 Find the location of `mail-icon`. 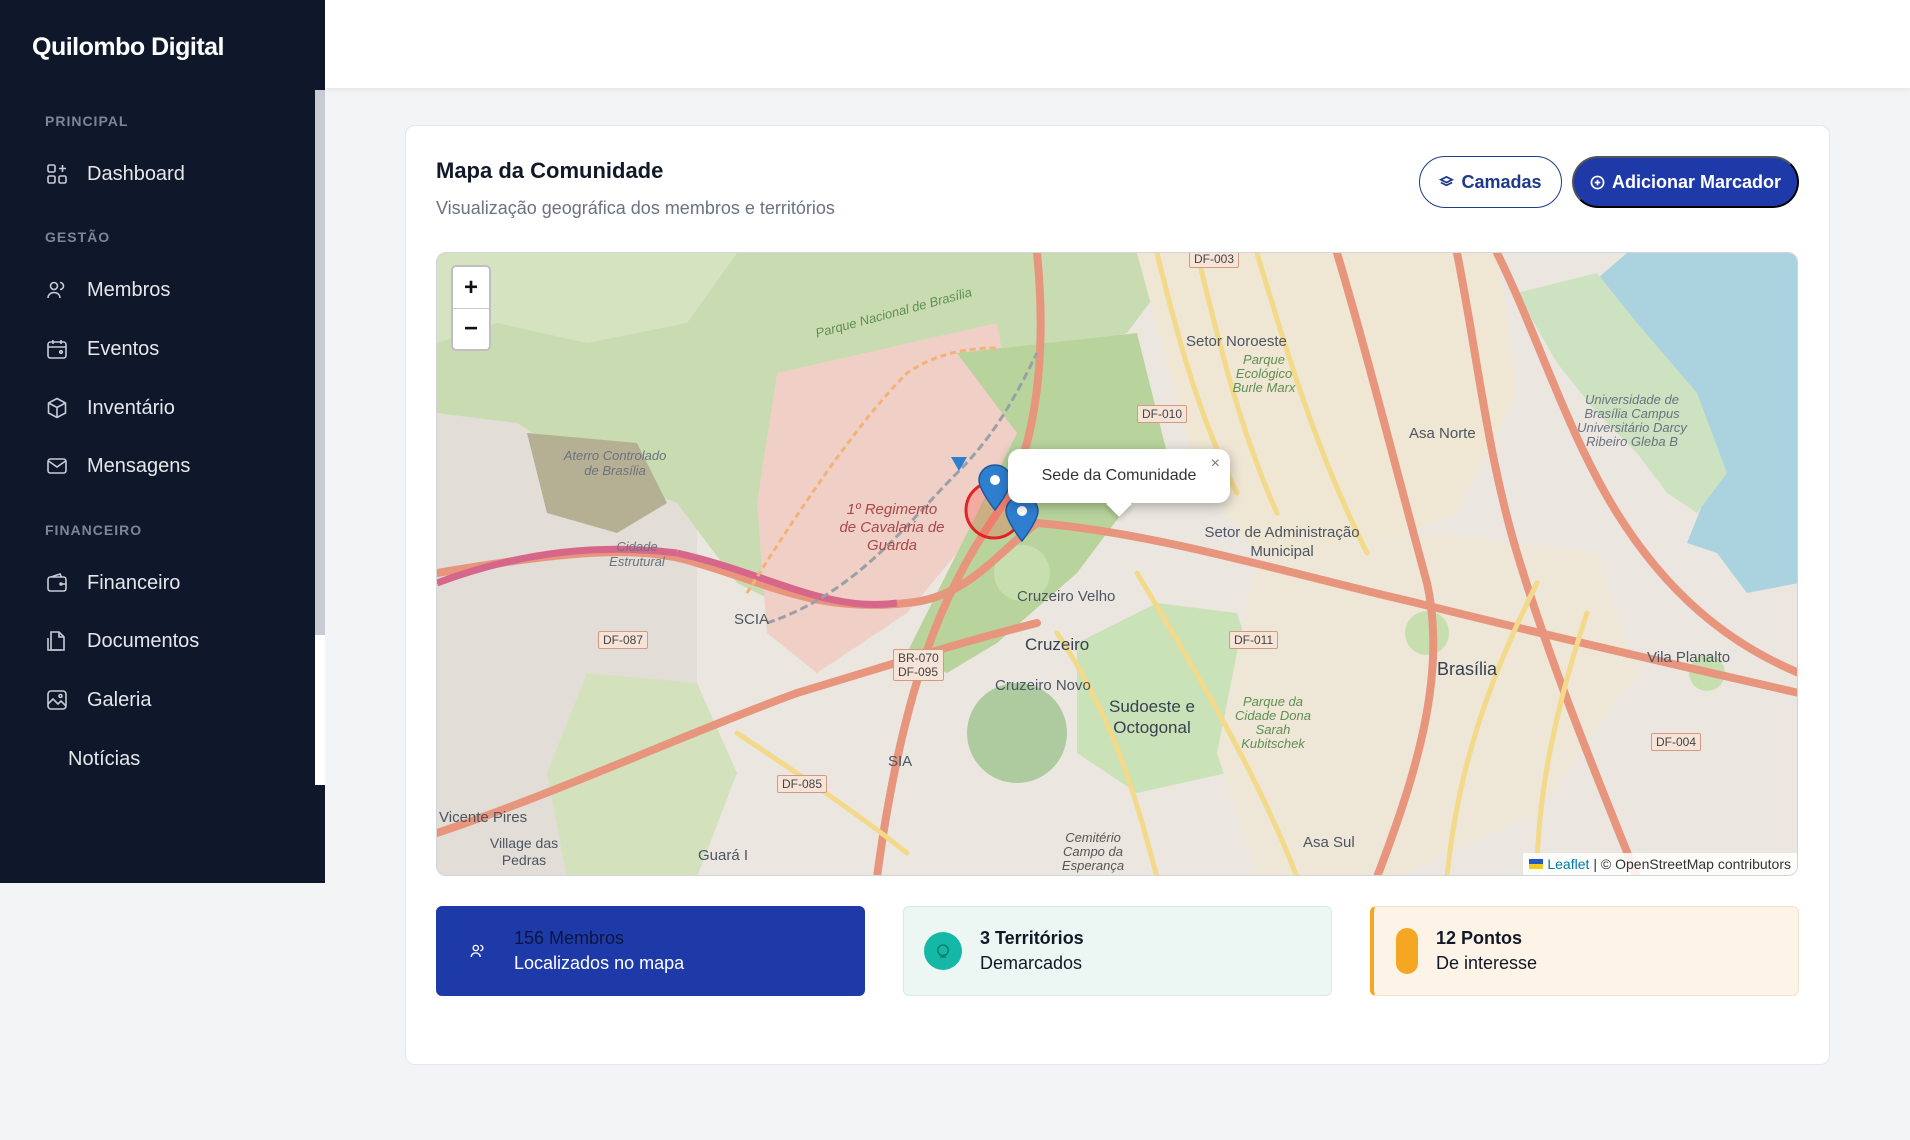

mail-icon is located at coordinates (57, 466).